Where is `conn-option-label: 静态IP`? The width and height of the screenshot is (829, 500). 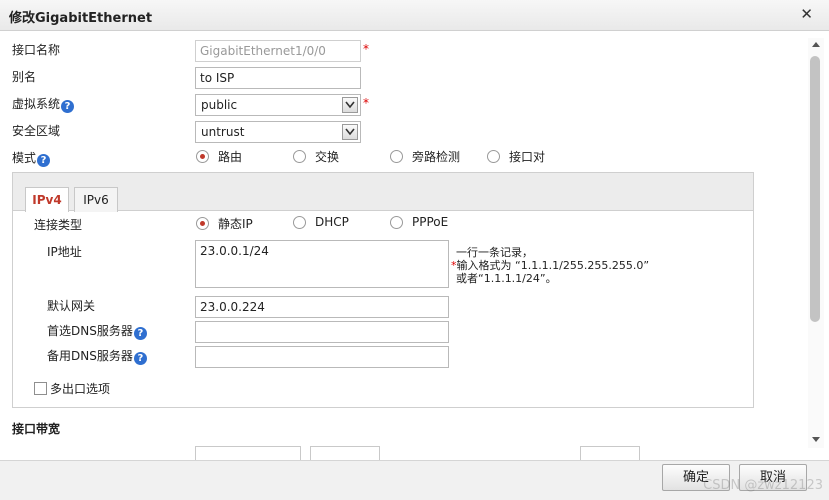 conn-option-label: 静态IP is located at coordinates (235, 224).